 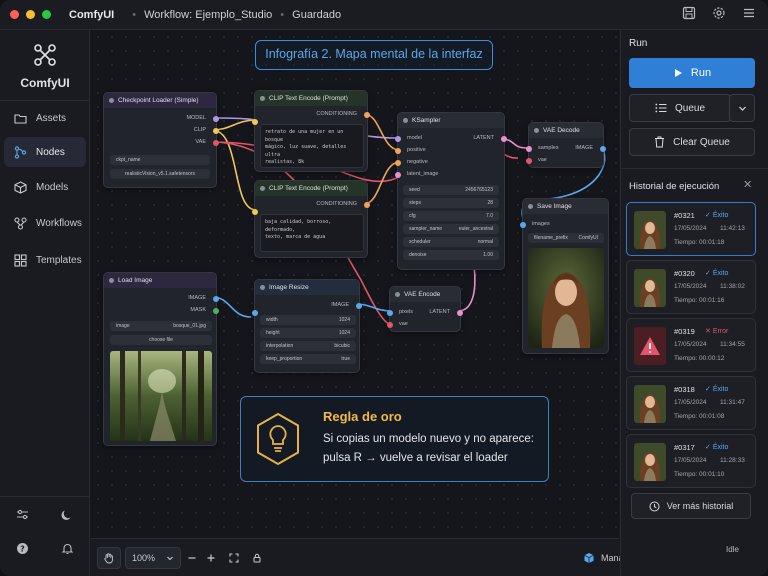 I want to click on model-port, so click(x=216, y=119).